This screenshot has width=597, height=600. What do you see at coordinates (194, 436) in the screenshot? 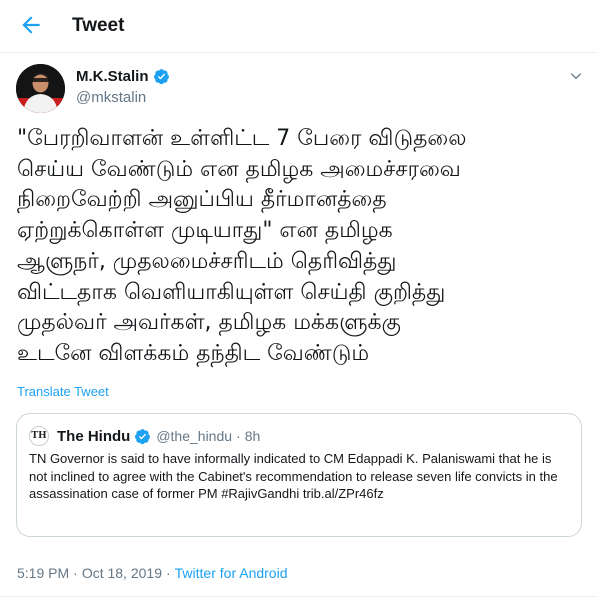
I see `quote-author-handle: @the_hindu` at bounding box center [194, 436].